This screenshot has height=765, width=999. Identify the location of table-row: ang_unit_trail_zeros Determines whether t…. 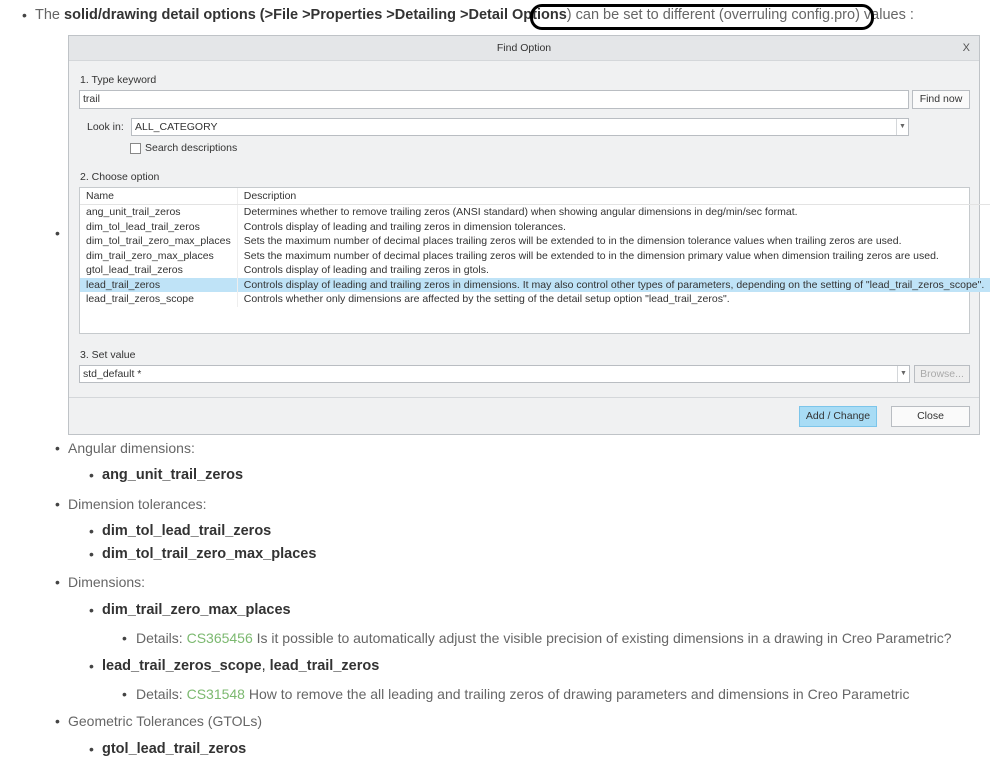
(535, 212).